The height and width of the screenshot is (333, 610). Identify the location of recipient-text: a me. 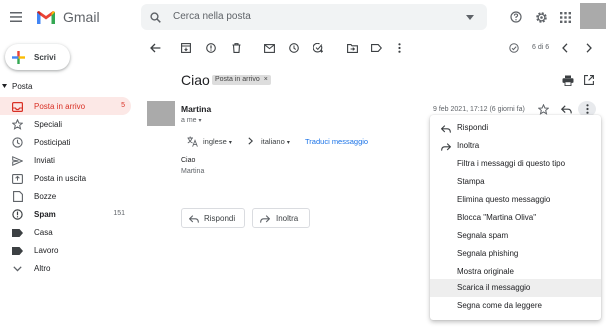
(189, 120).